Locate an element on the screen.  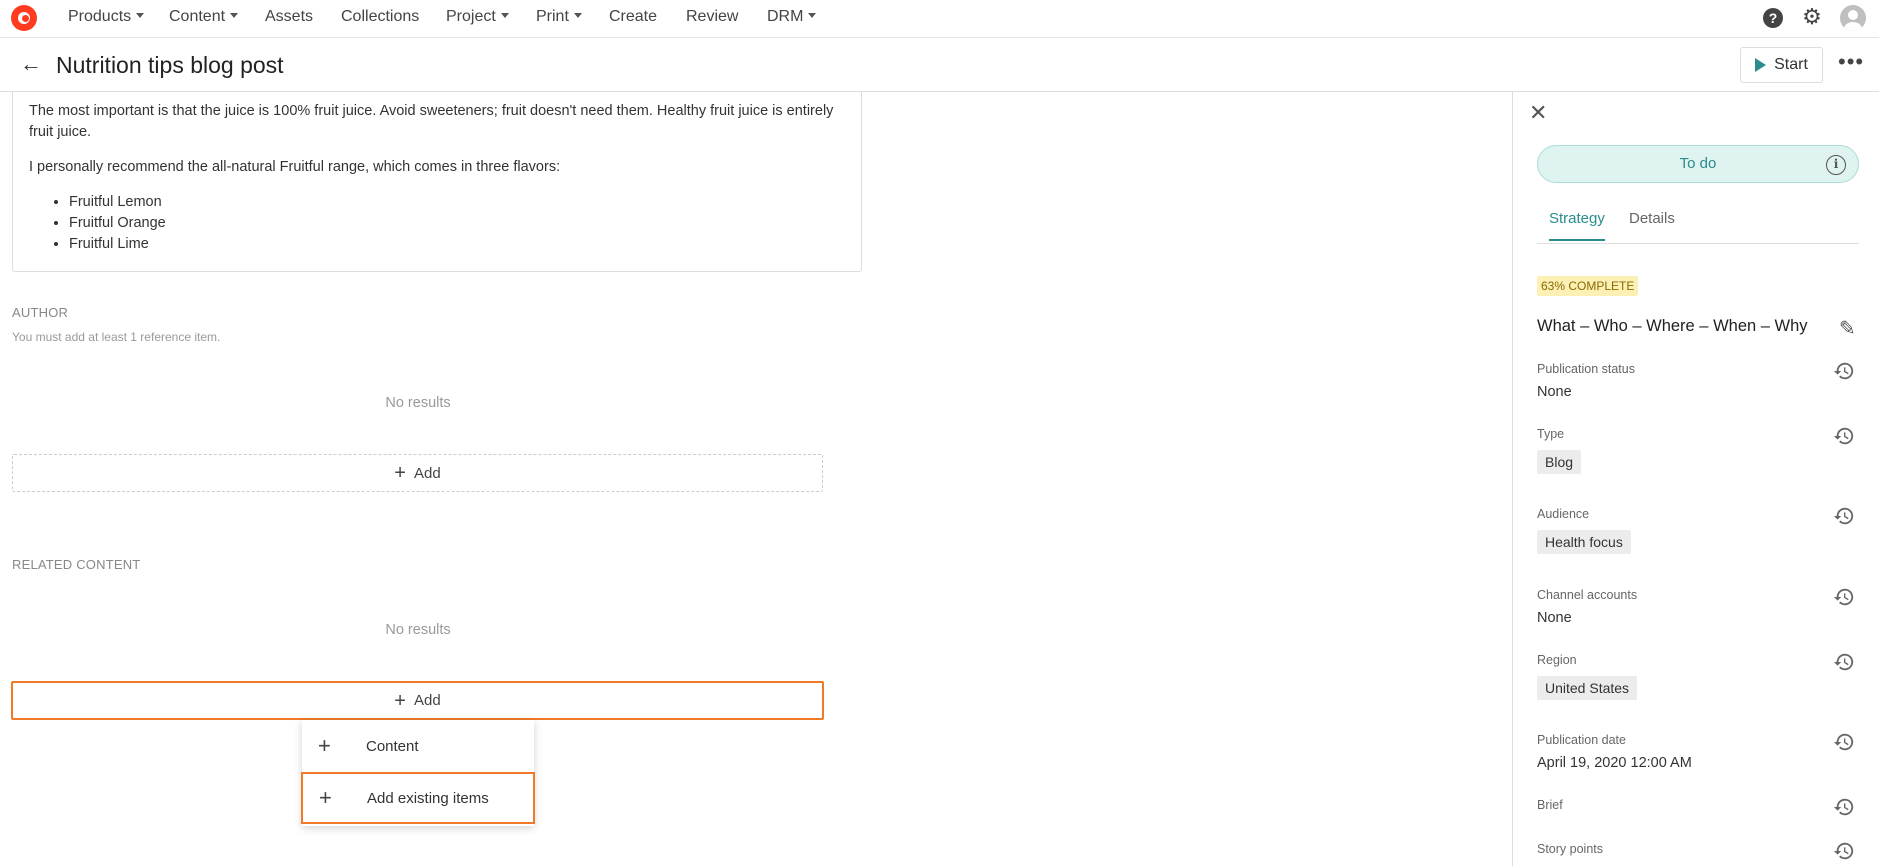
author-add-button: + Add is located at coordinates (417, 473).